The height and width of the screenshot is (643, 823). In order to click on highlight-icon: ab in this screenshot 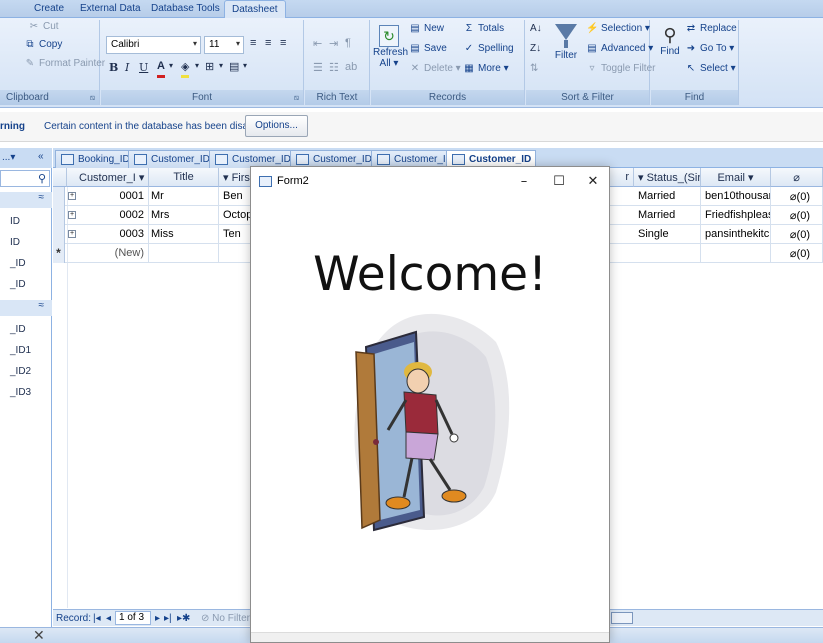, I will do `click(351, 70)`.